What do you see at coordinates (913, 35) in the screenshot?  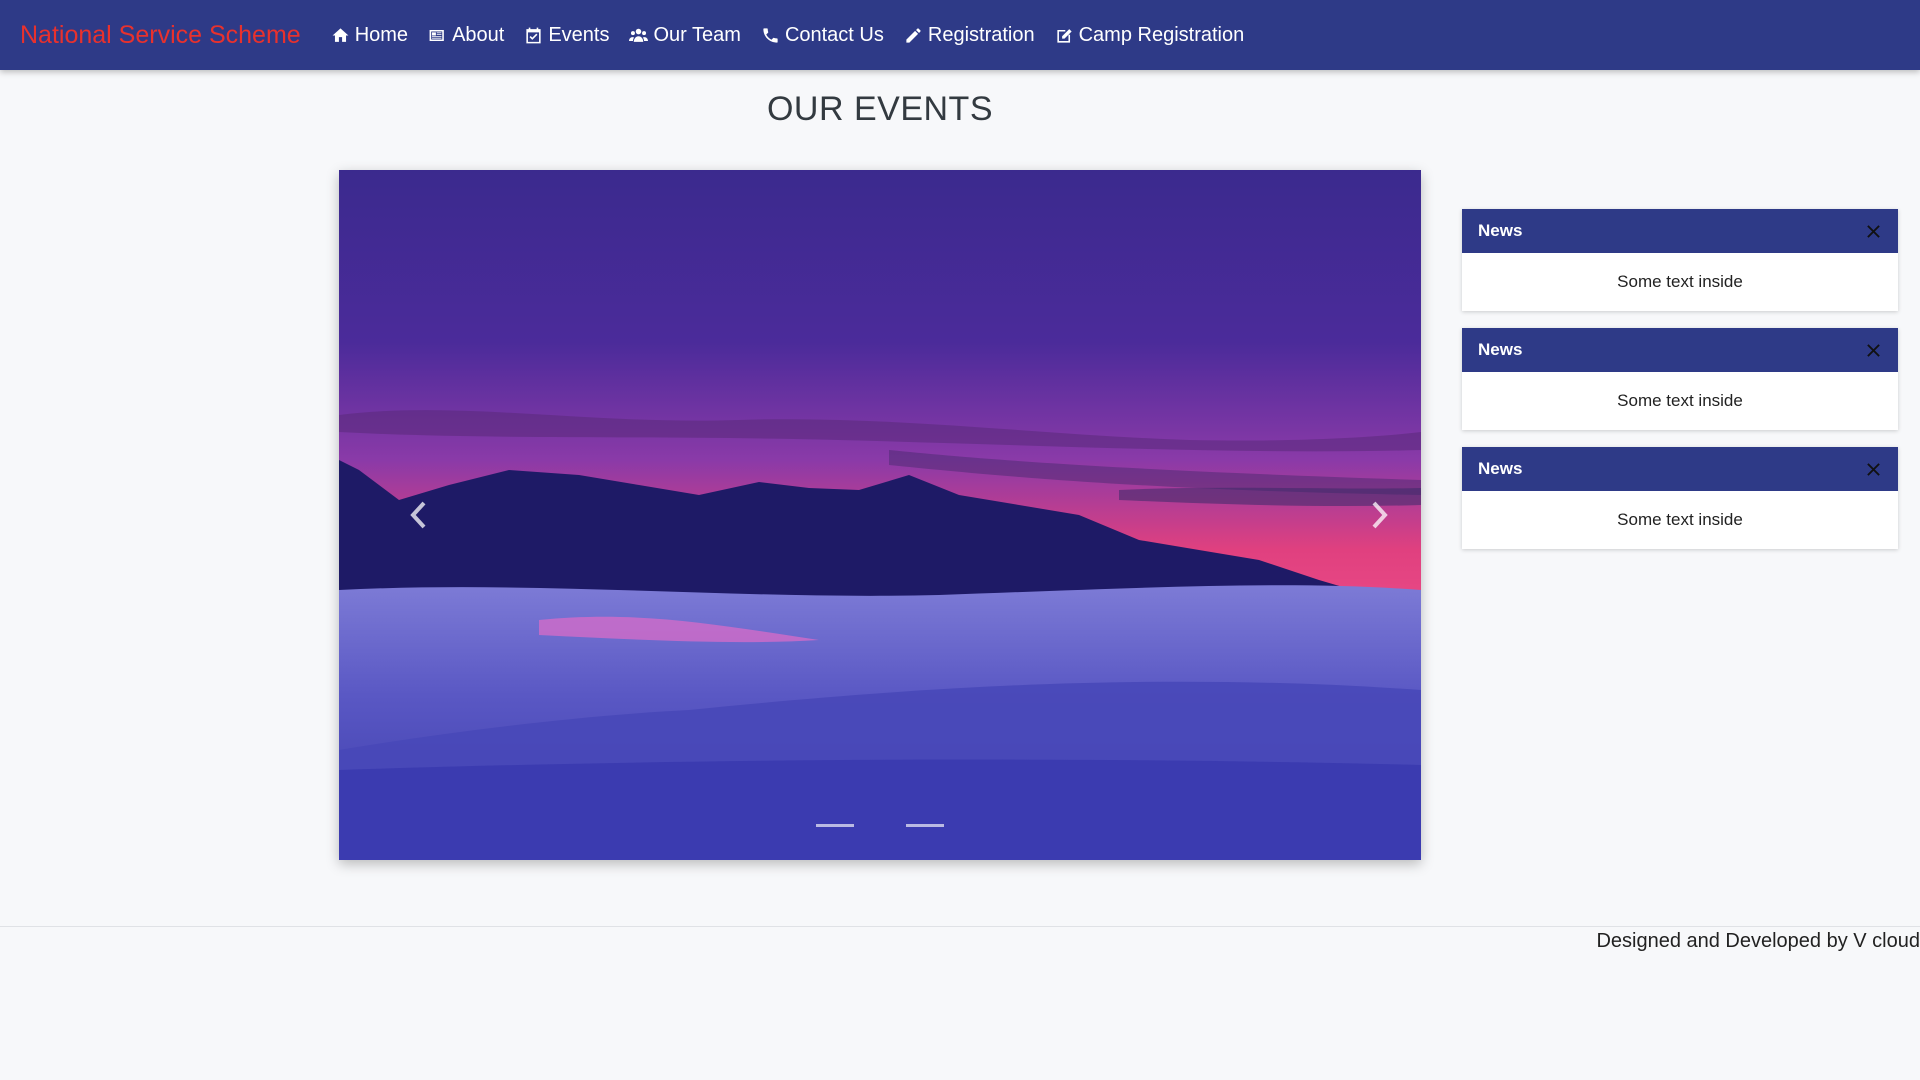 I see `pencil-icon` at bounding box center [913, 35].